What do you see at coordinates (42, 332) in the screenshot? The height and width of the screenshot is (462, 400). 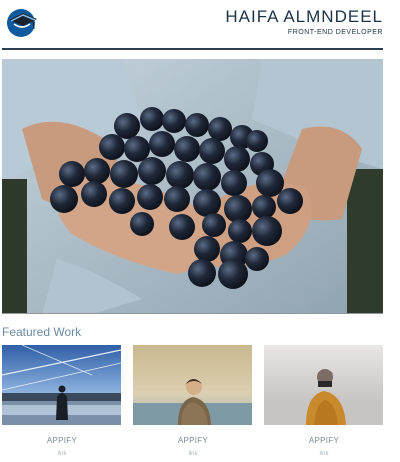 I see `featured-work-heading: Featured Work` at bounding box center [42, 332].